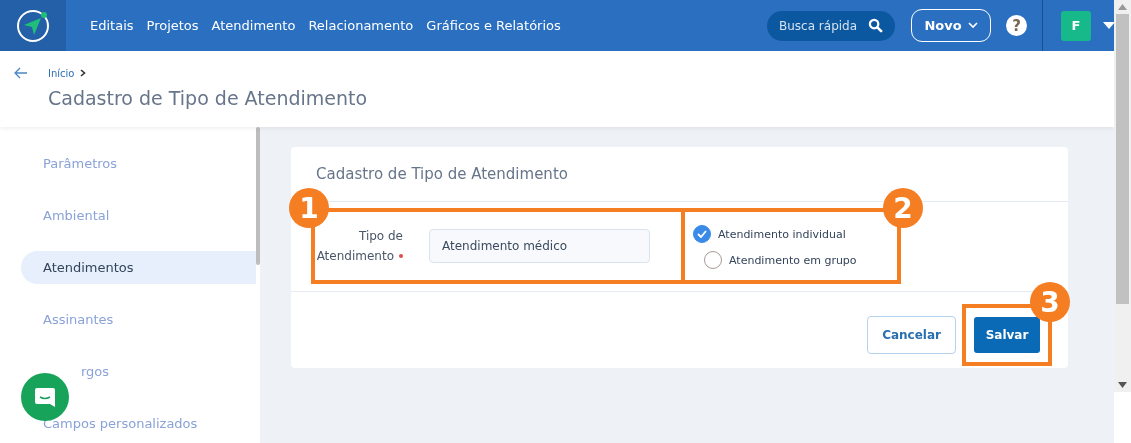 This screenshot has height=443, width=1131. I want to click on search-field: Busca rápida, so click(831, 25).